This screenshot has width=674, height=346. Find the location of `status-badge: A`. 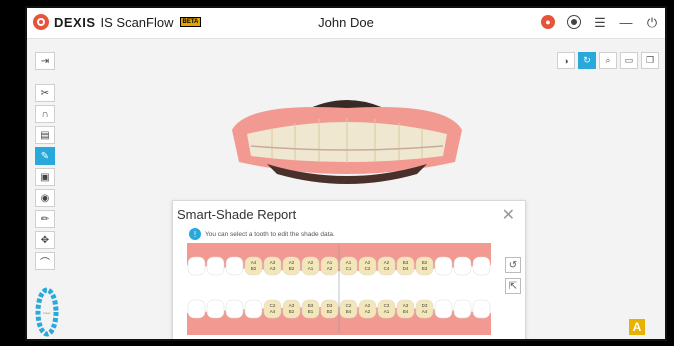

status-badge: A is located at coordinates (637, 327).